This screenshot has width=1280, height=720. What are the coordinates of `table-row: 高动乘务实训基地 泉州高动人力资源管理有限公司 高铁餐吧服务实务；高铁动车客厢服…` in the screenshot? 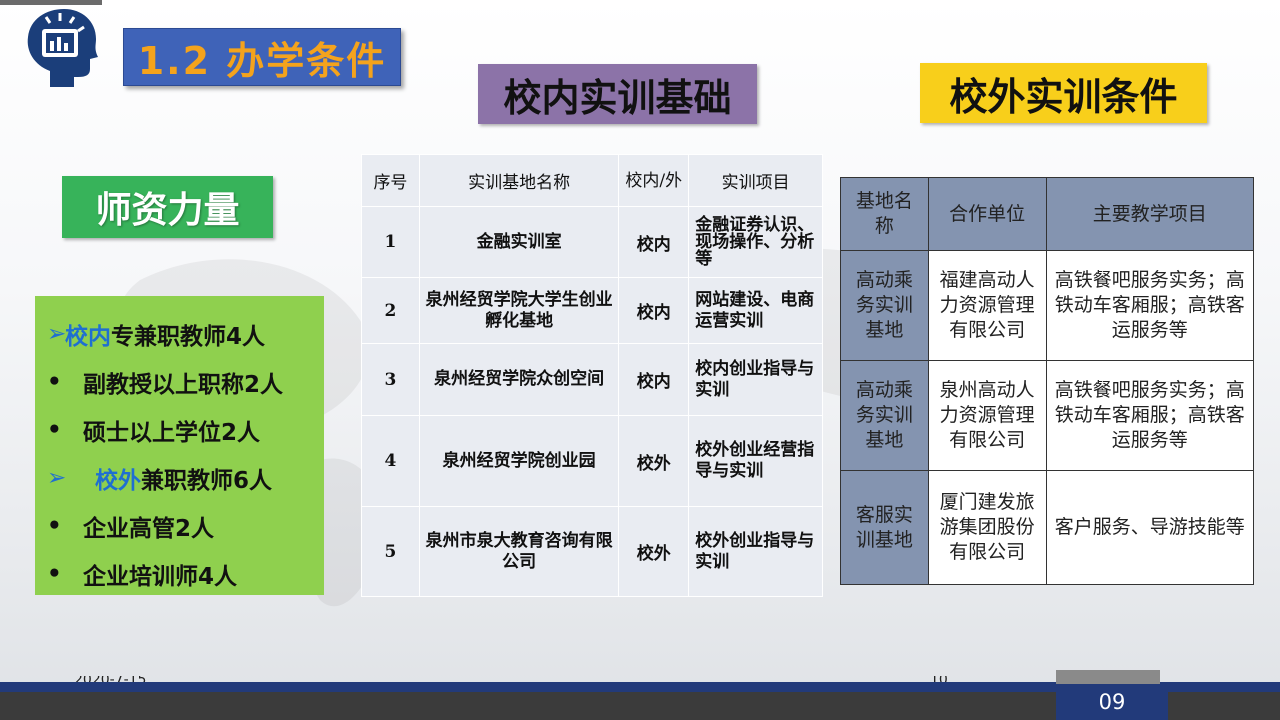 It's located at (1047, 415).